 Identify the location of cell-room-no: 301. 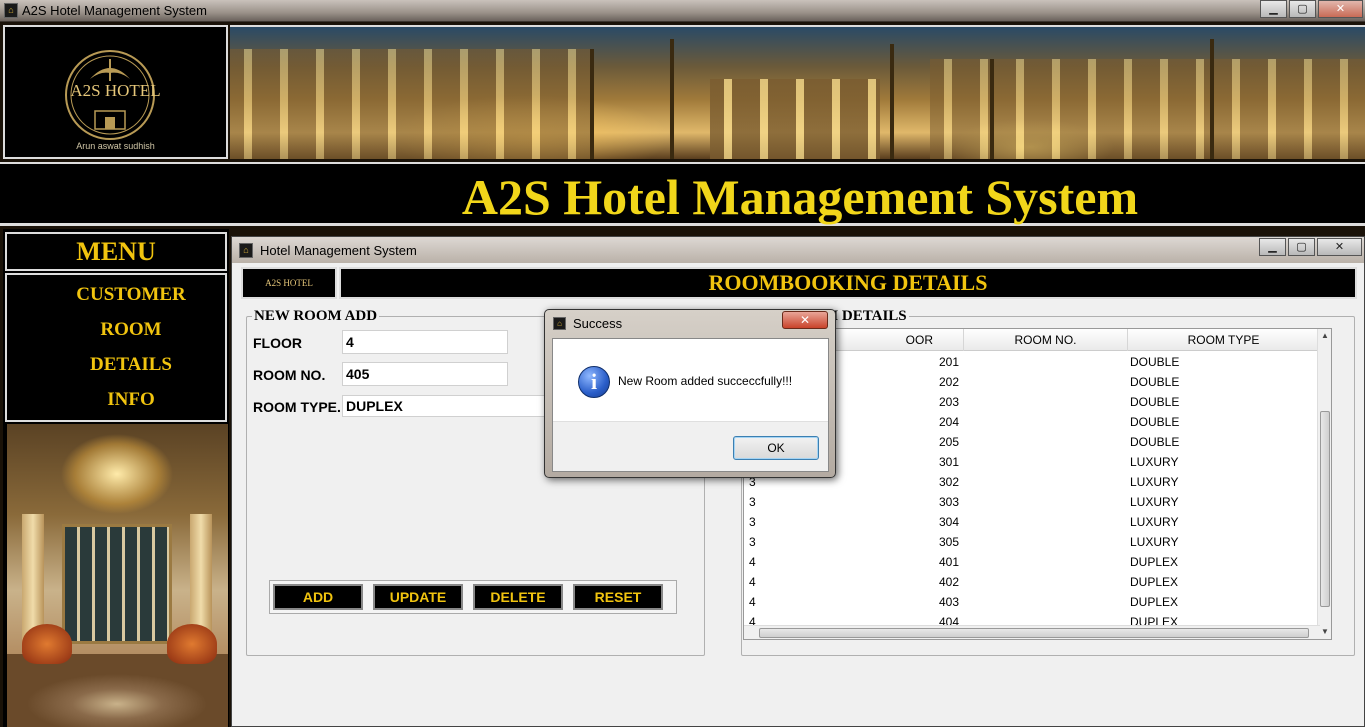
(949, 462).